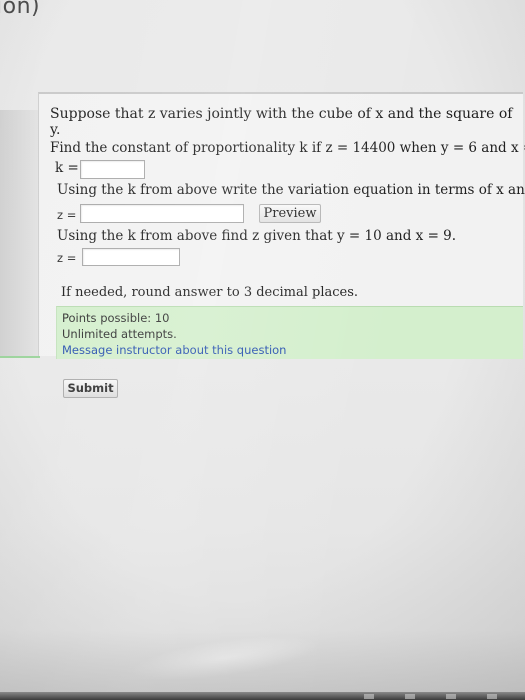  I want to click on page-heading-fragment: ion), so click(20, 9).